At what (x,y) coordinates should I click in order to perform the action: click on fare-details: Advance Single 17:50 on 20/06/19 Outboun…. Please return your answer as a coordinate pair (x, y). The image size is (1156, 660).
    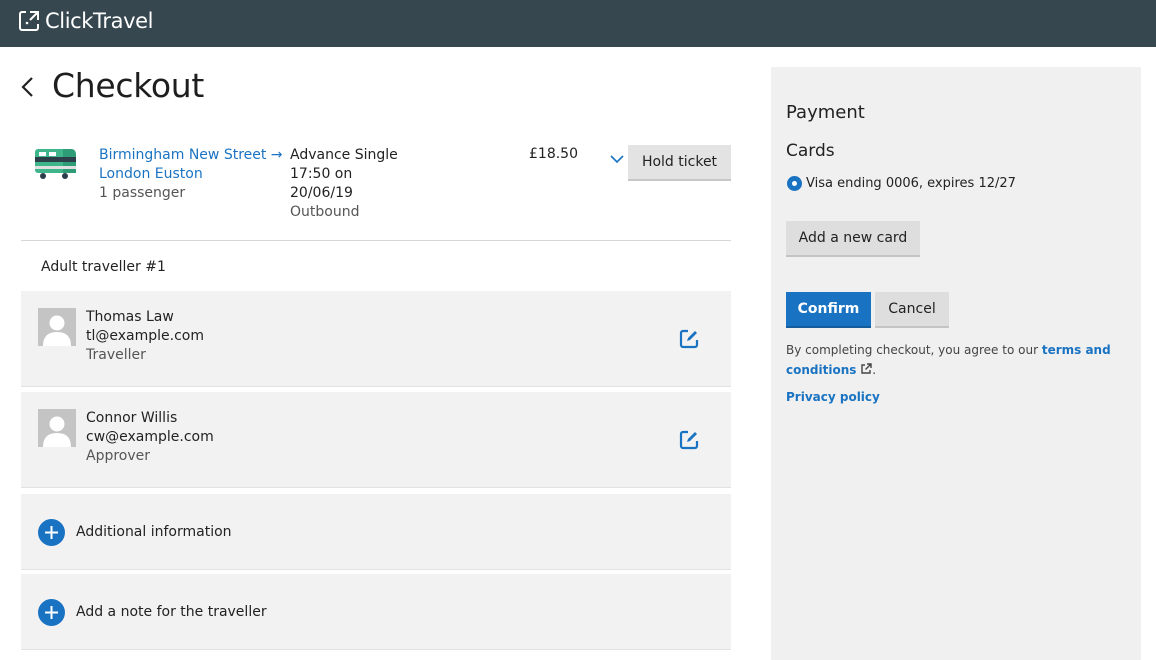
    Looking at the image, I should click on (344, 184).